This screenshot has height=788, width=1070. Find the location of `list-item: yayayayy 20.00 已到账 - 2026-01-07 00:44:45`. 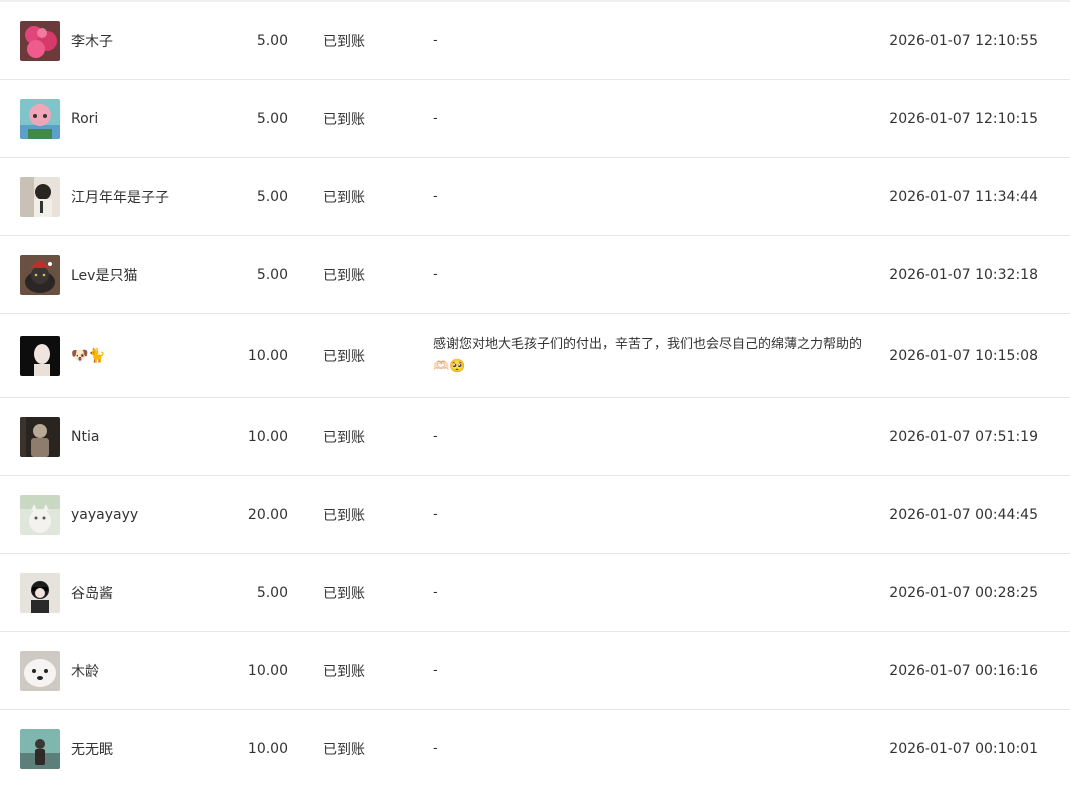

list-item: yayayayy 20.00 已到账 - 2026-01-07 00:44:45 is located at coordinates (535, 515).